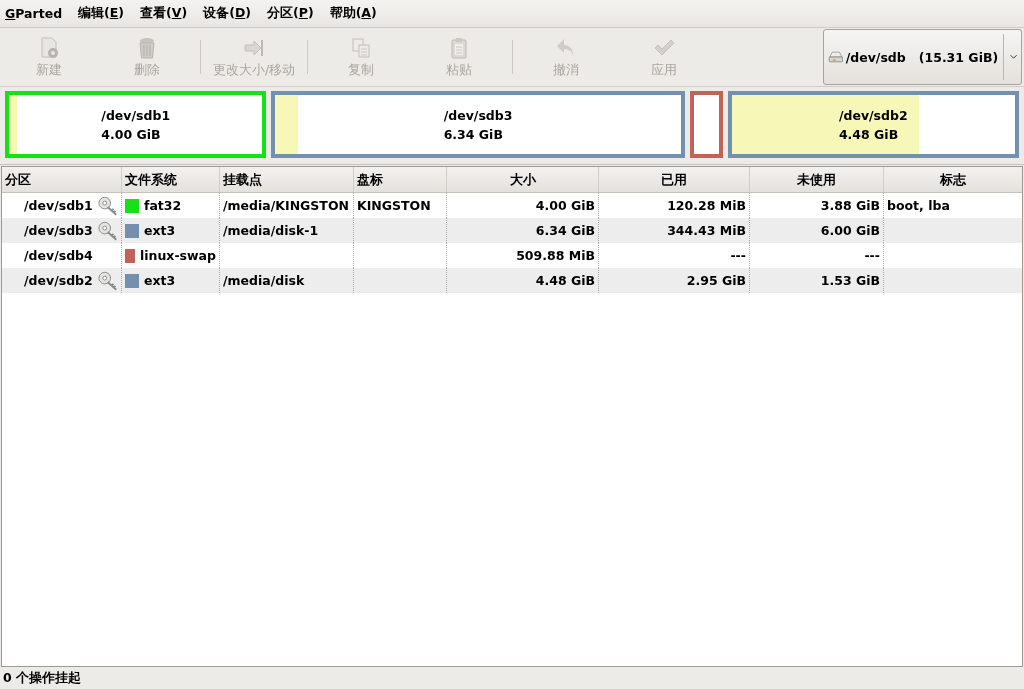  What do you see at coordinates (706, 124) in the screenshot?
I see `partition-block` at bounding box center [706, 124].